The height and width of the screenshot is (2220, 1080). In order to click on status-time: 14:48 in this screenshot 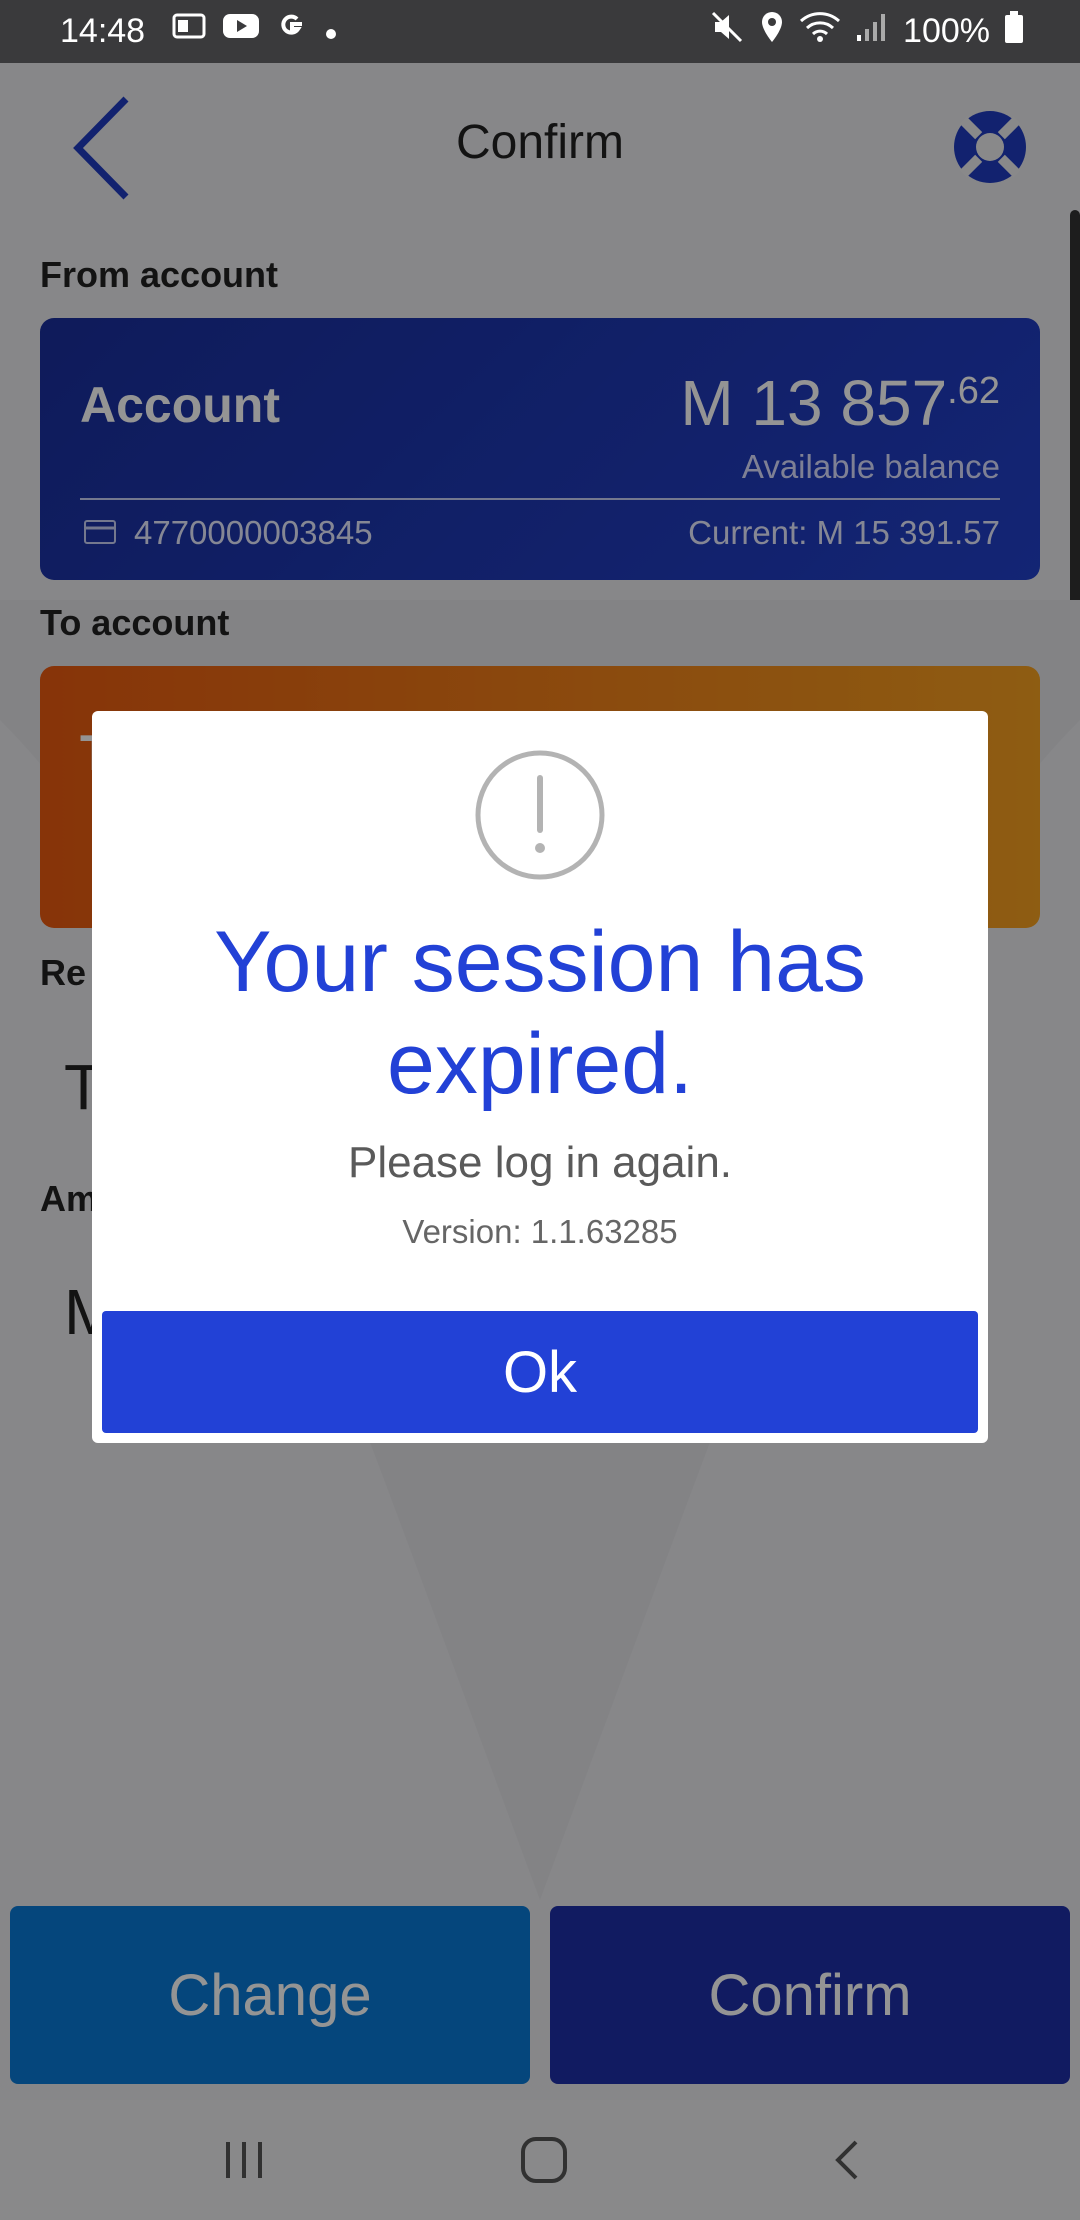, I will do `click(103, 31)`.